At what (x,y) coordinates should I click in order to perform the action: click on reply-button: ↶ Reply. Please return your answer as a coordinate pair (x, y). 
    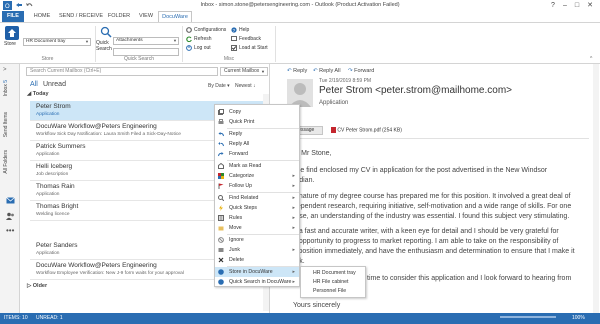
    Looking at the image, I should click on (297, 71).